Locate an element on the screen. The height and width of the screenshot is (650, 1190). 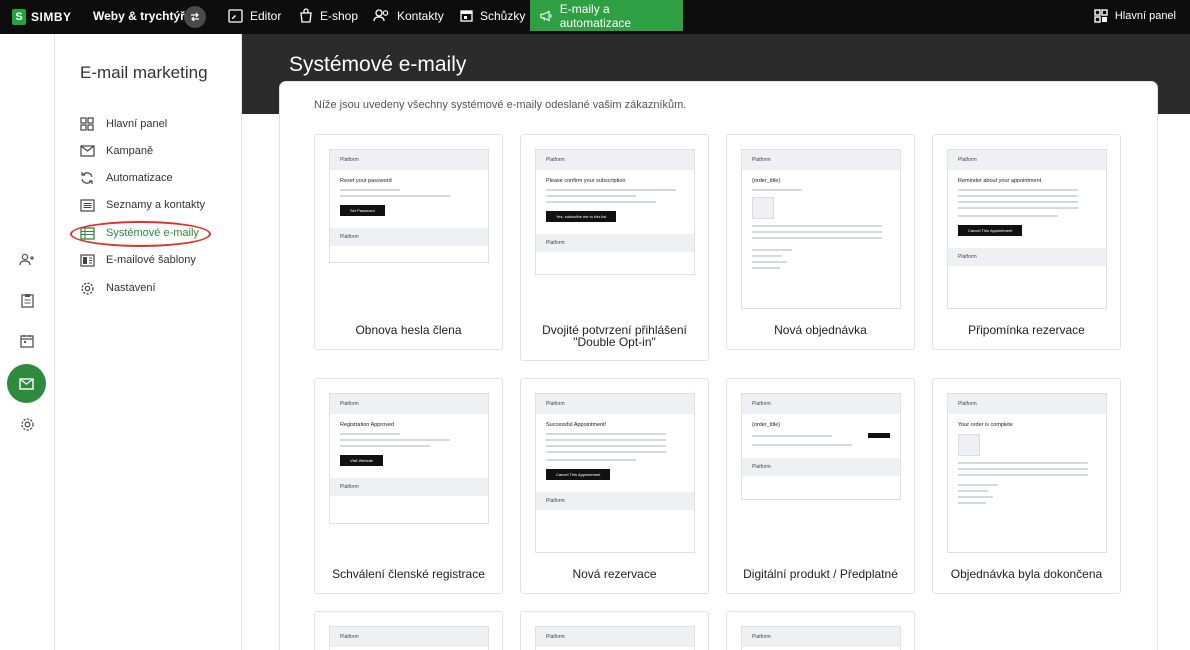
sidebar-item-label: Automatizace is located at coordinates (139, 178).